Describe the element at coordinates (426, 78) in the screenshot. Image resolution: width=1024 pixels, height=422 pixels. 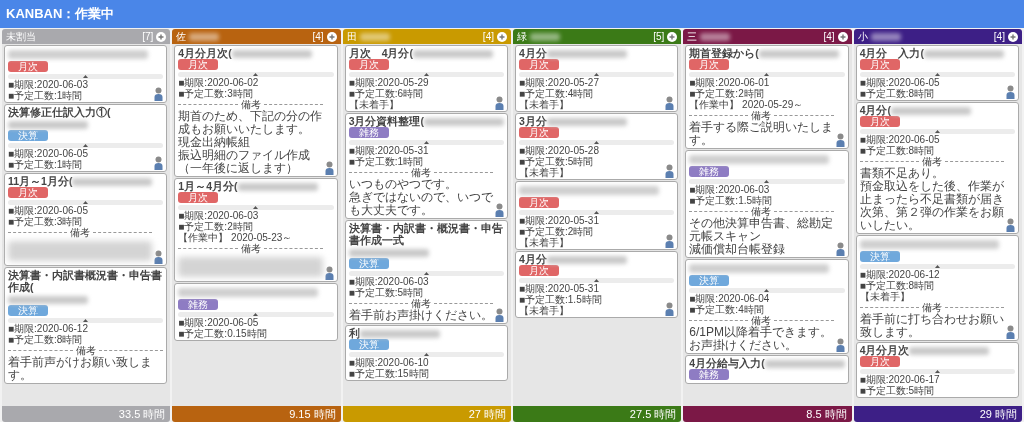
I see `task-card: 月次 4月分( 月次 ■期限:2020-05-29 ■予定工数:6時間 【未着手】` at that location.